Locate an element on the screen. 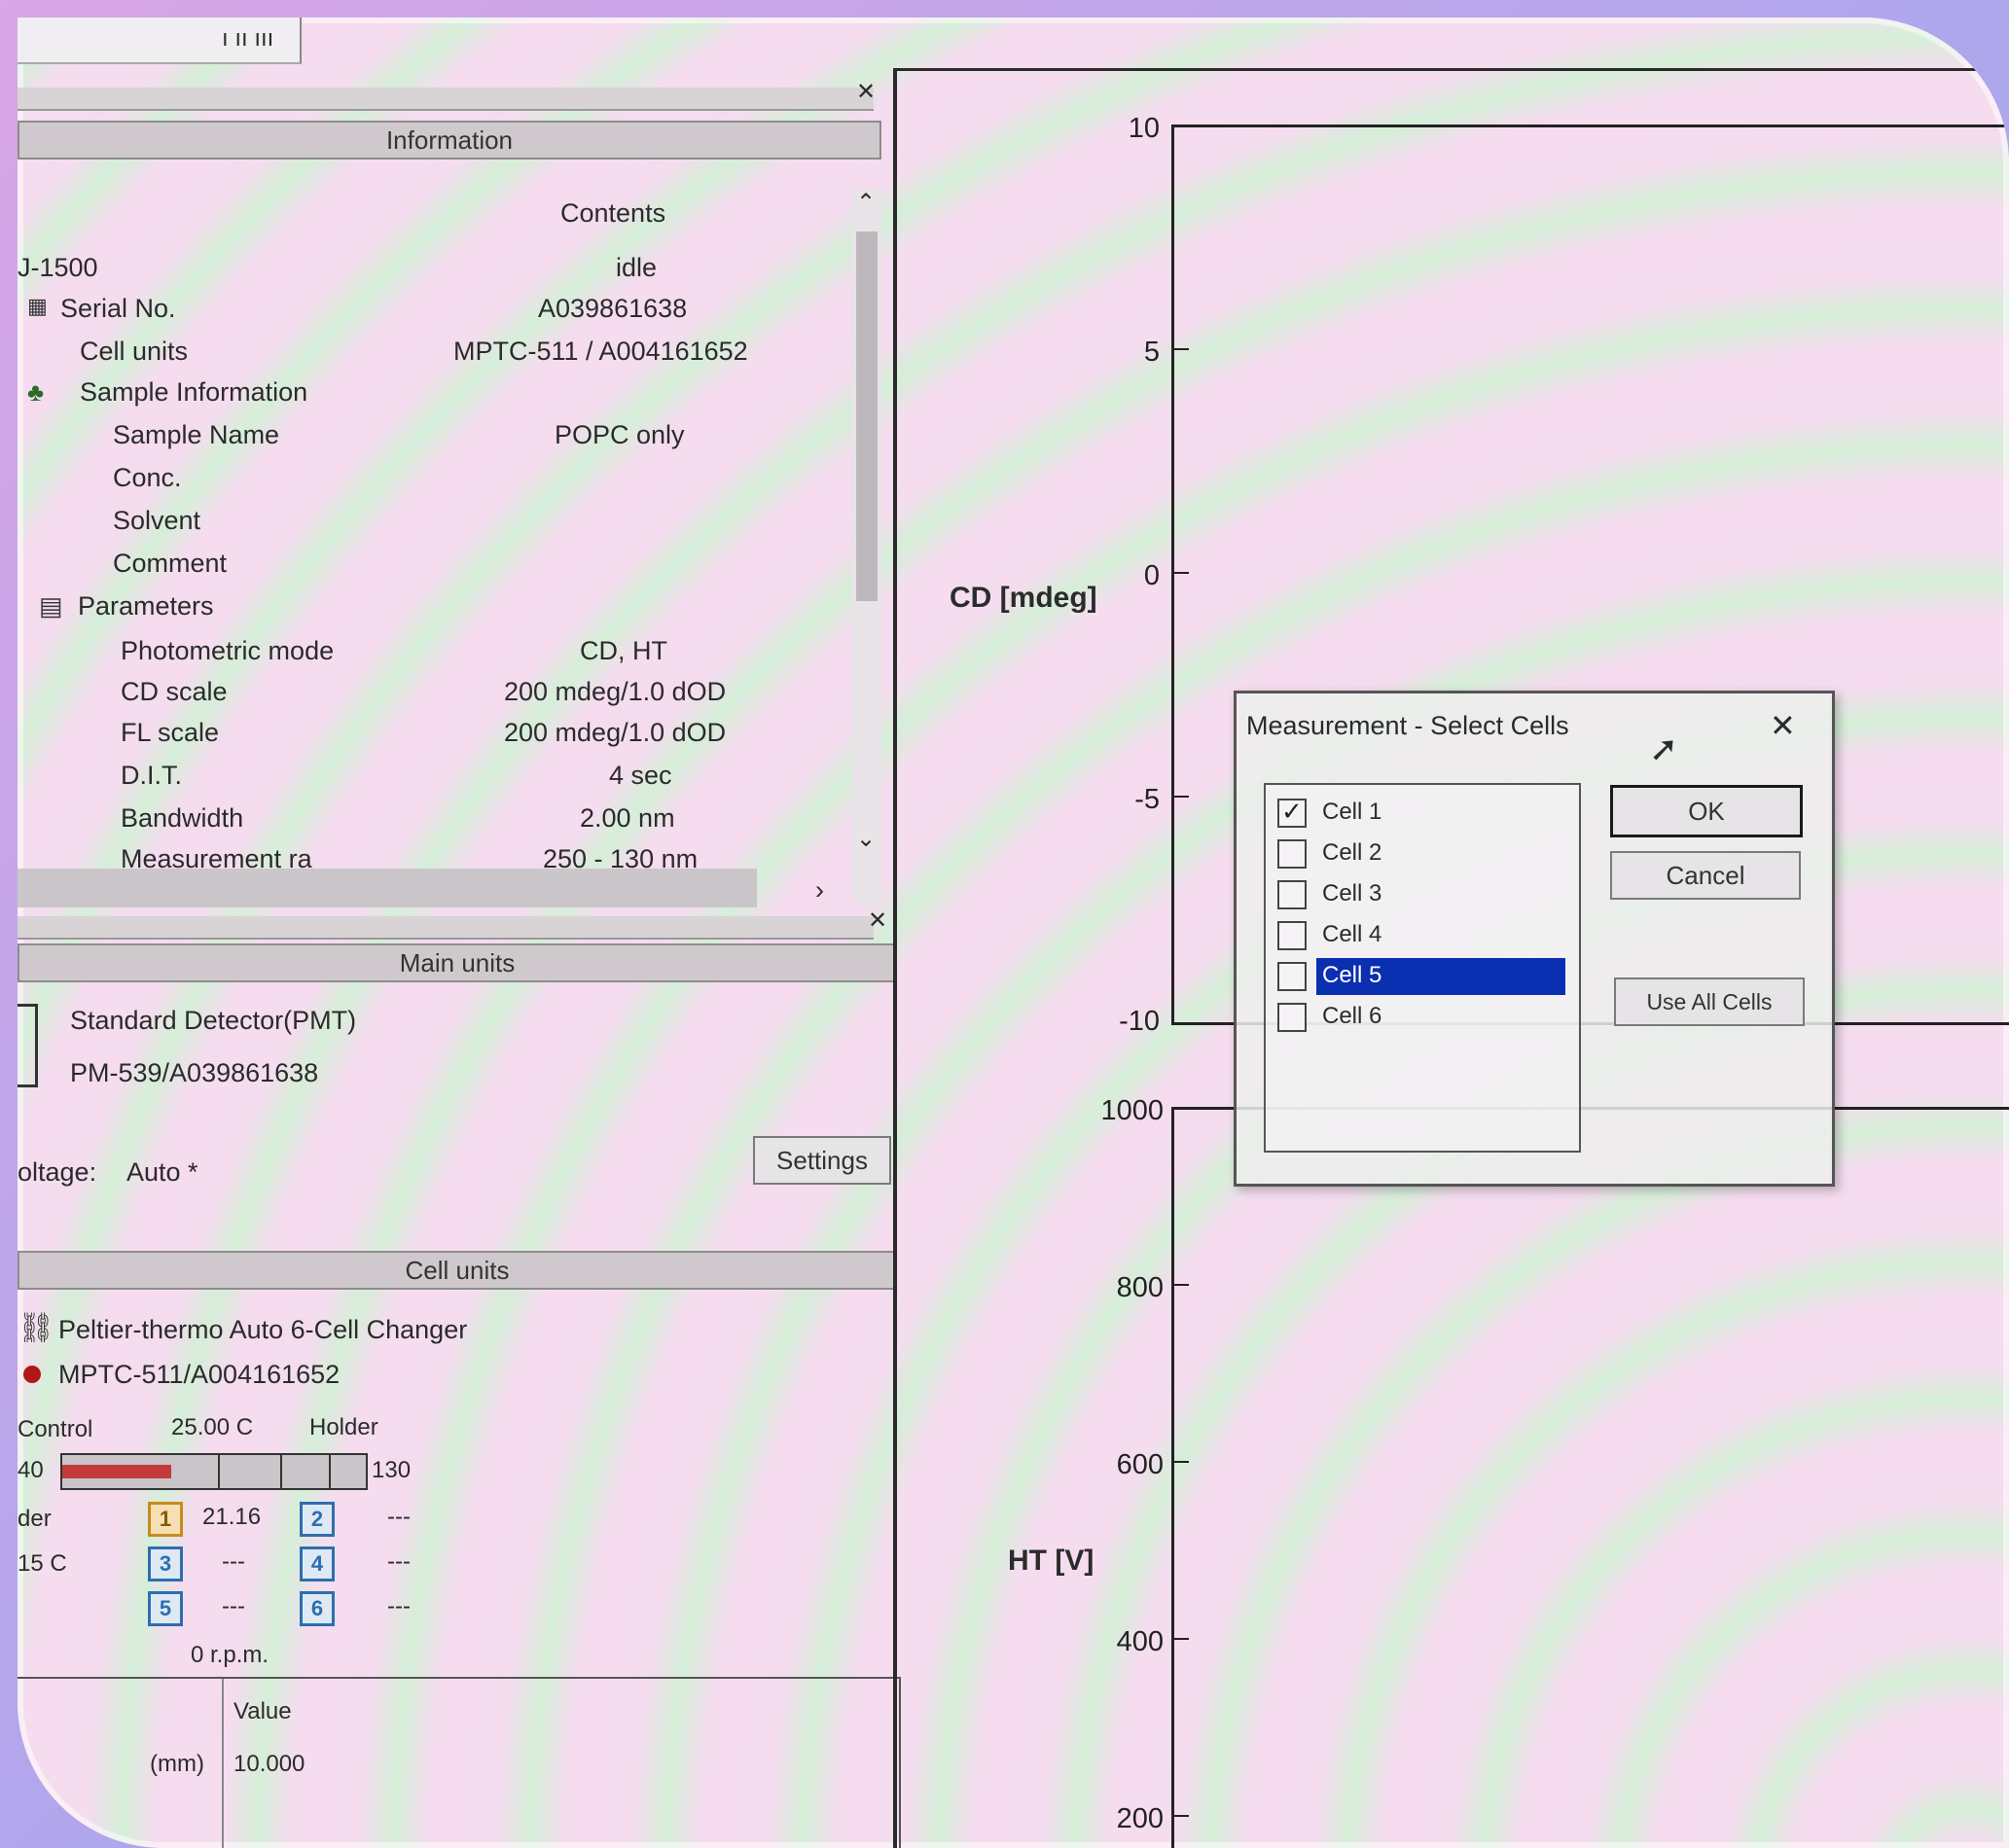  cancel-button: Cancel is located at coordinates (1705, 876).